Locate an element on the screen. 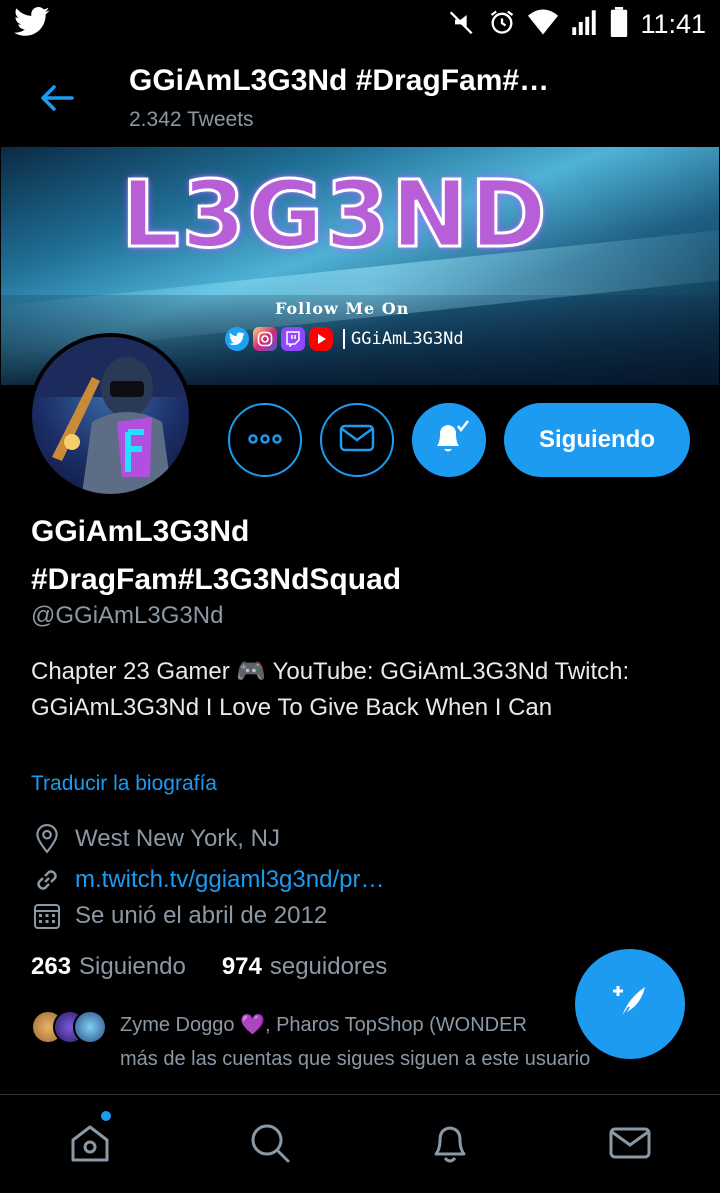 The image size is (720, 1193). twitter-icon is located at coordinates (32, 24).